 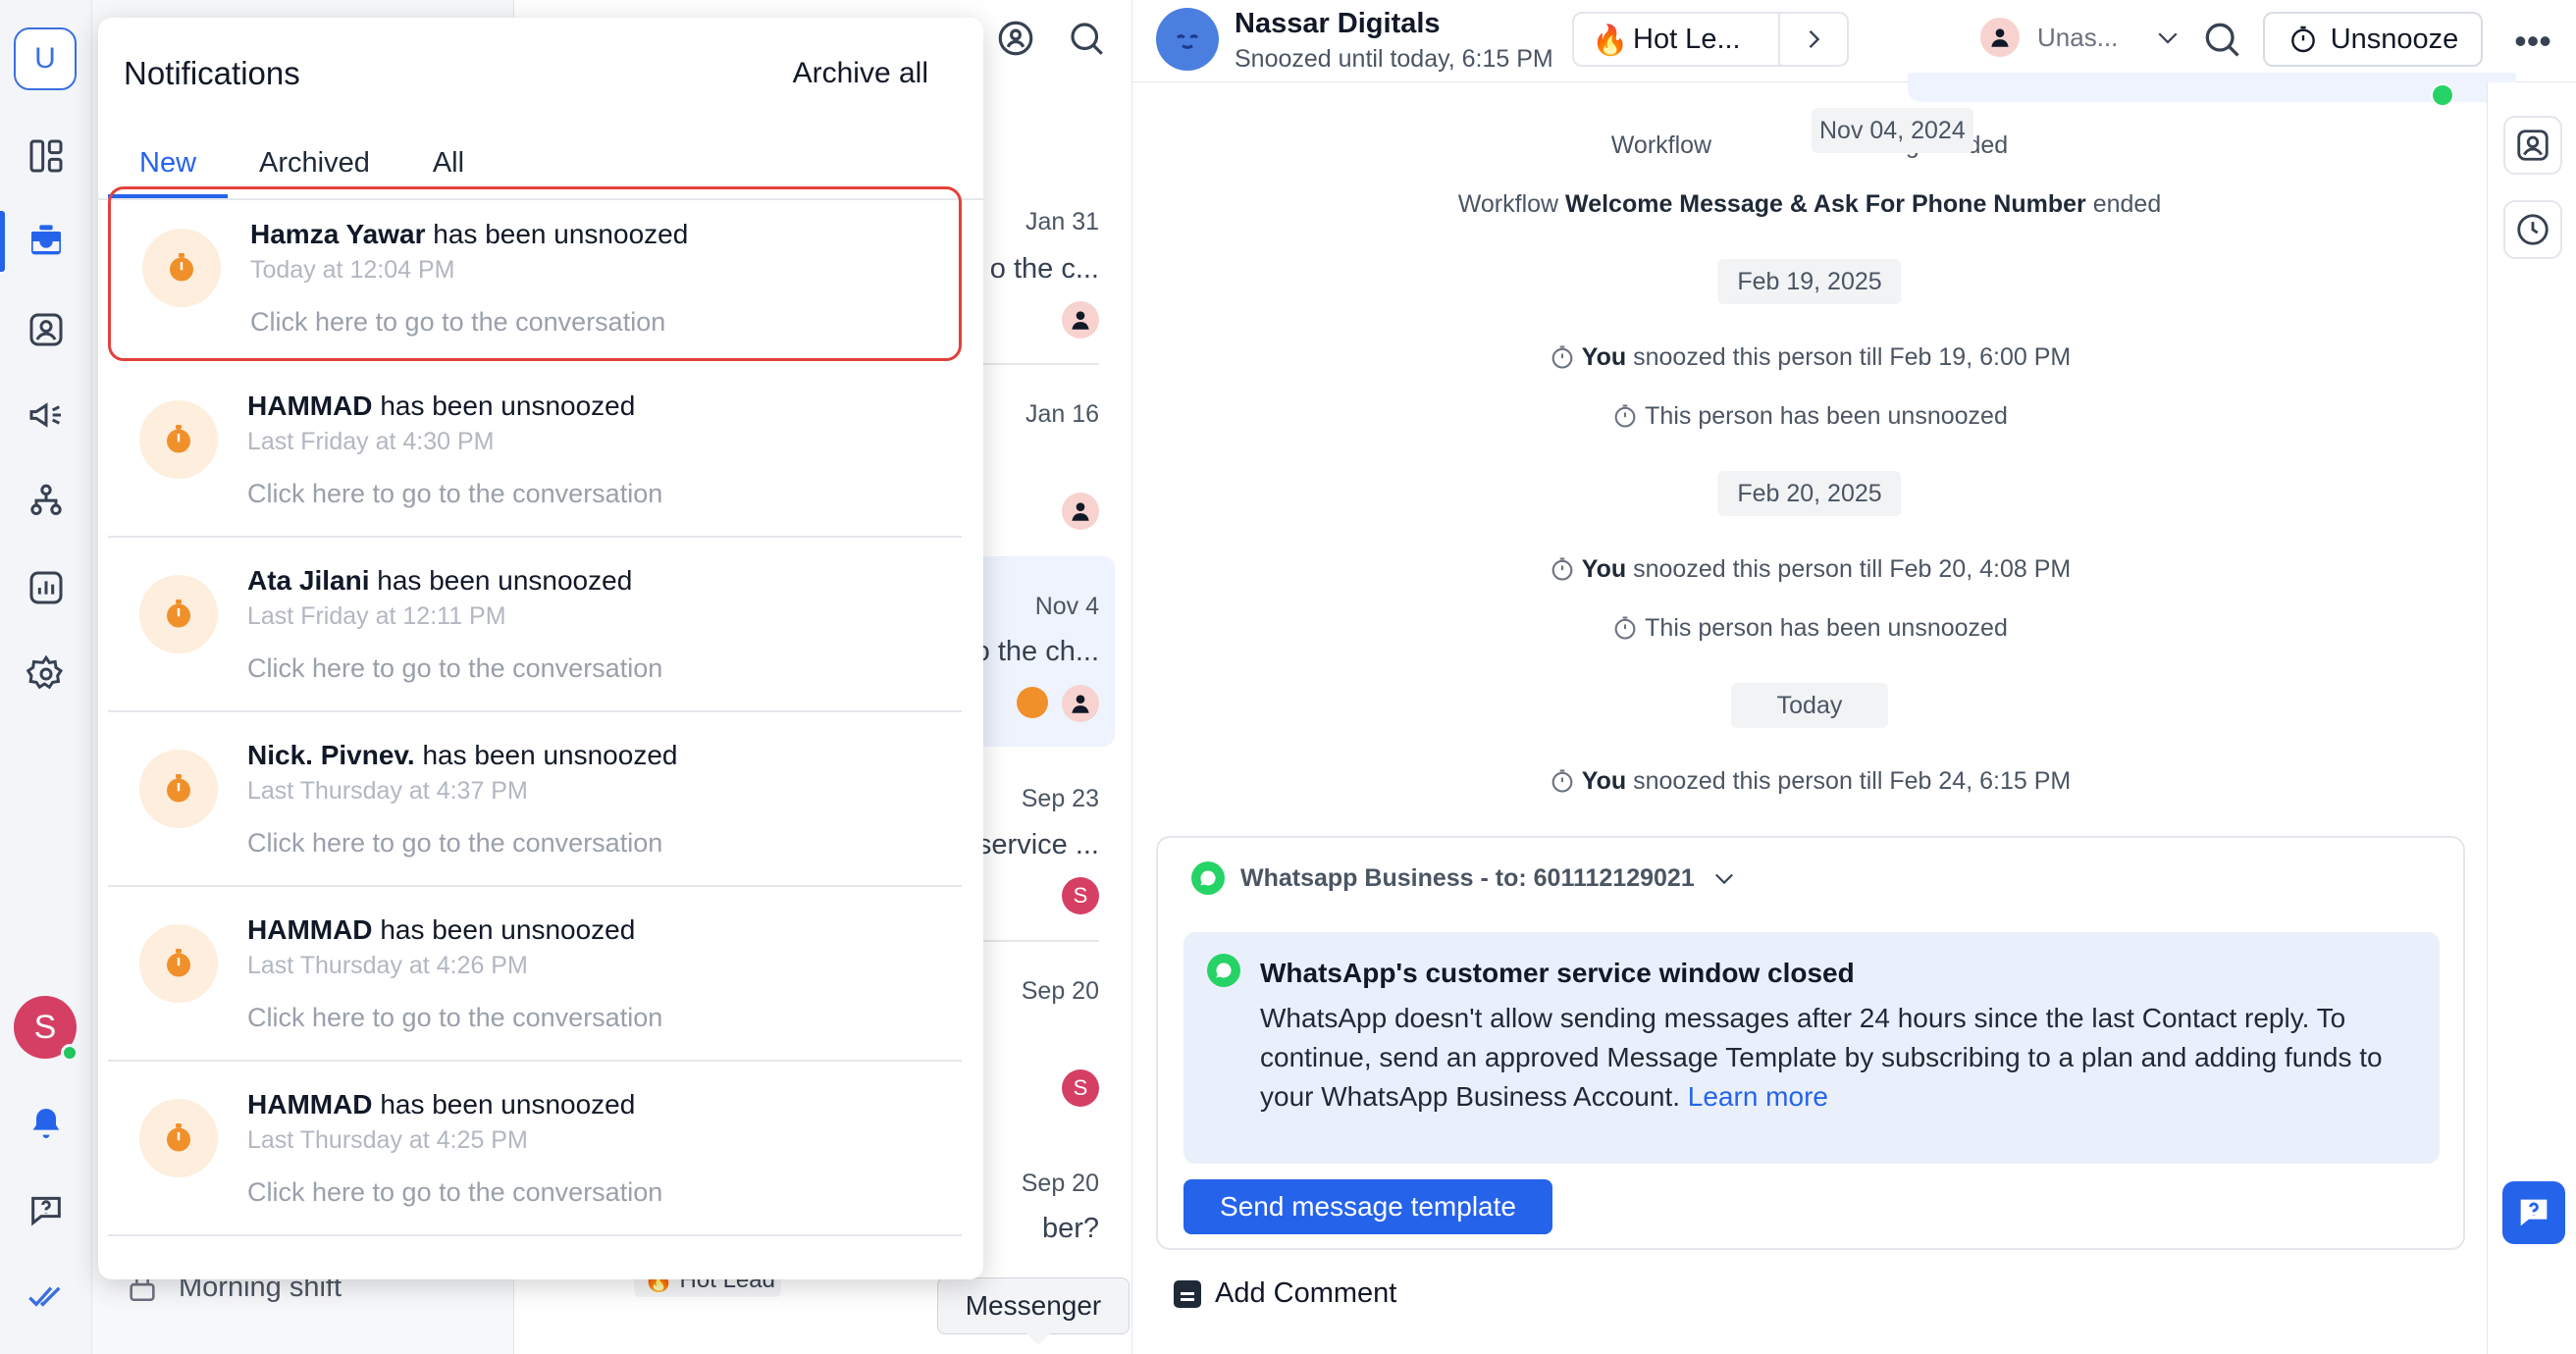 I want to click on notification-time: Last Thursday at 4:26 PM, so click(x=387, y=965).